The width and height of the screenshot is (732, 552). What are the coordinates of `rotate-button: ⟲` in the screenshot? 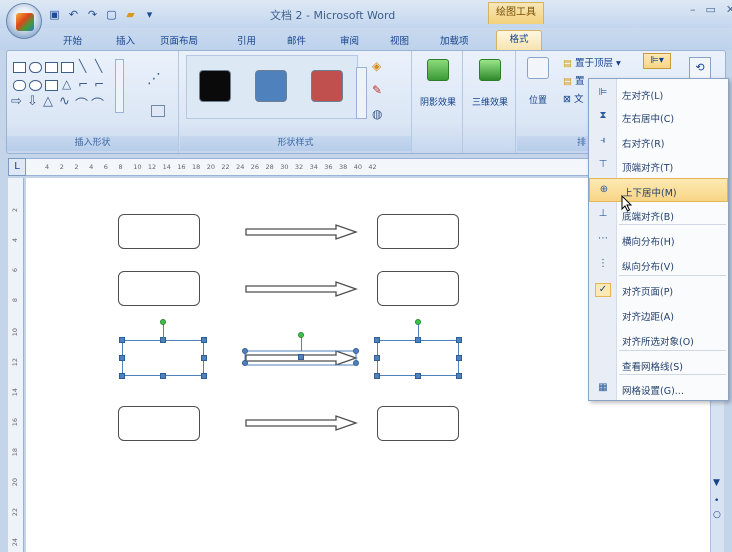 It's located at (700, 68).